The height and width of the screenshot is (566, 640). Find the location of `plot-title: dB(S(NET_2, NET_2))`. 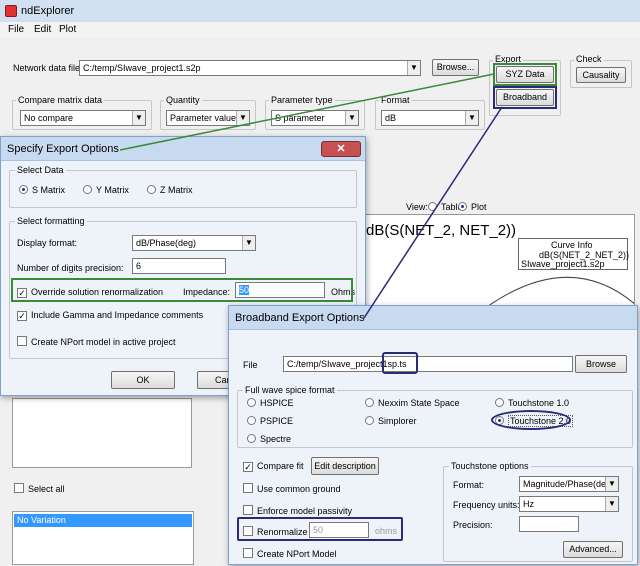

plot-title: dB(S(NET_2, NET_2)) is located at coordinates (441, 230).